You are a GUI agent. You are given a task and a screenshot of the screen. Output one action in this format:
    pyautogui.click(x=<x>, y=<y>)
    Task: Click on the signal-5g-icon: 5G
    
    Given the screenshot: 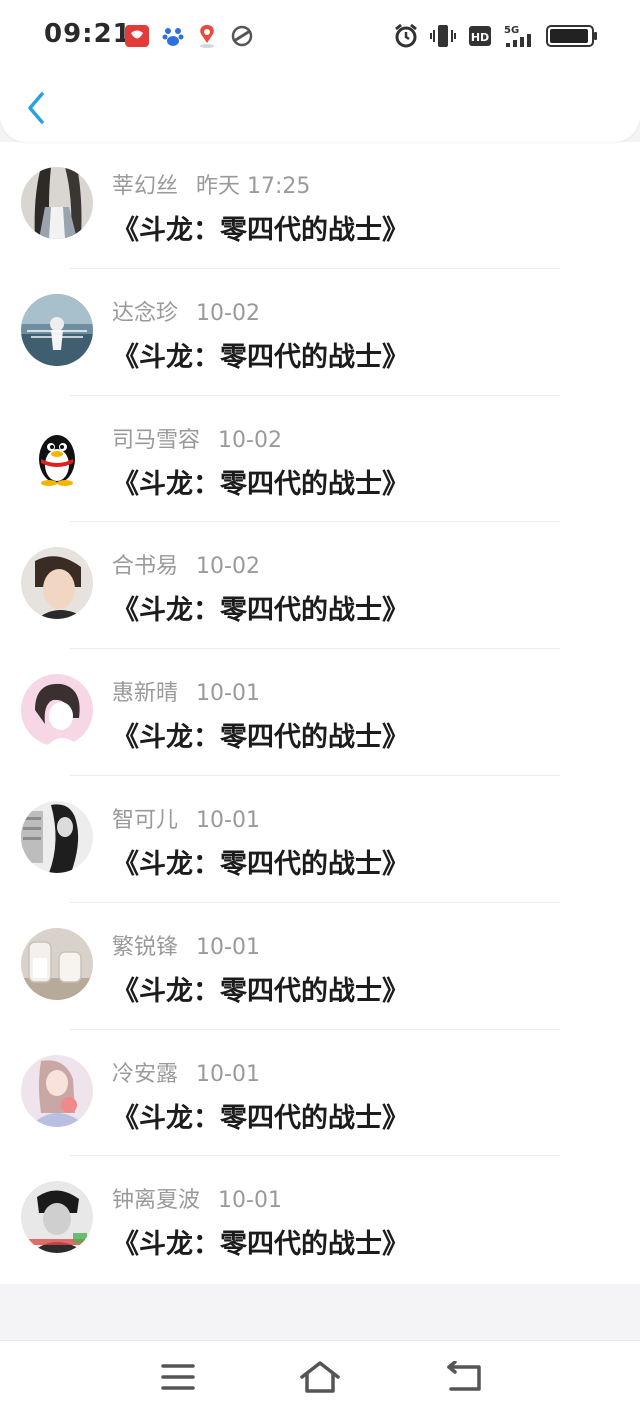 What is the action you would take?
    pyautogui.click(x=517, y=36)
    